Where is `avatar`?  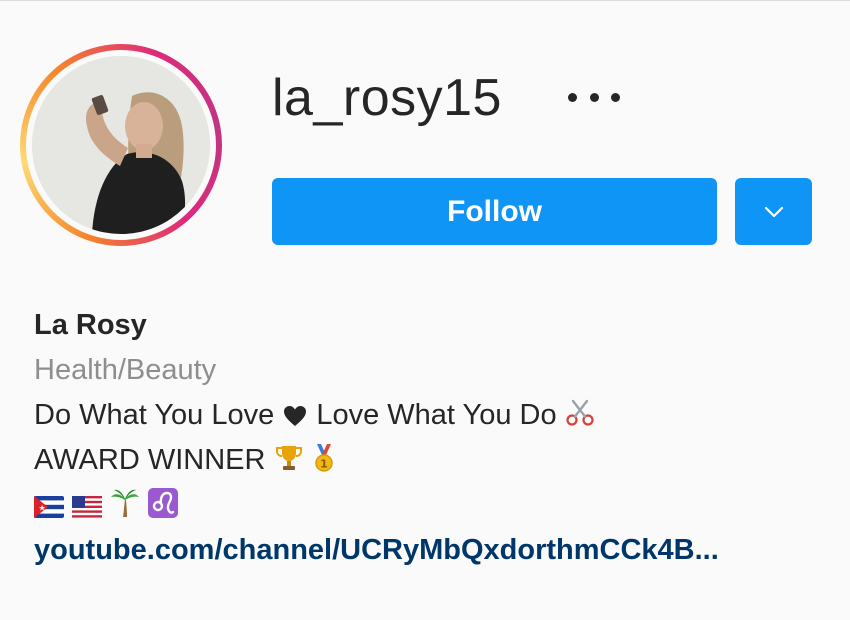
avatar is located at coordinates (121, 145).